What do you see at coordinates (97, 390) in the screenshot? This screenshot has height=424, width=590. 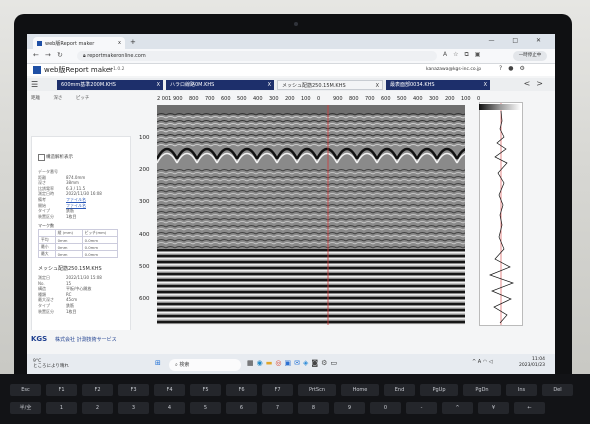 I see `keyboard-key: F2` at bounding box center [97, 390].